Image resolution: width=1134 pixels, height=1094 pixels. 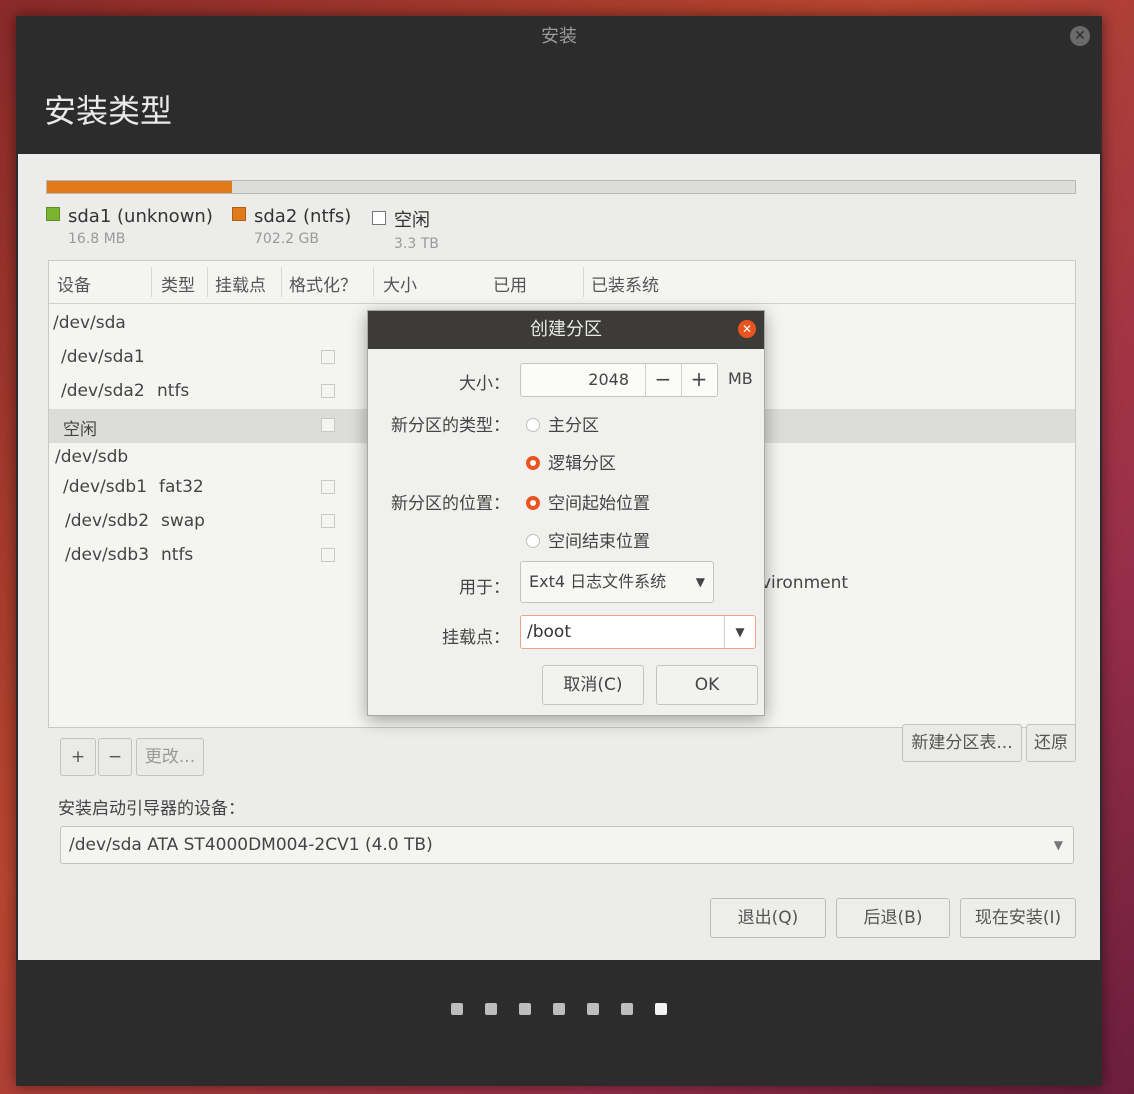 What do you see at coordinates (698, 380) in the screenshot?
I see `size-increase-button: +` at bounding box center [698, 380].